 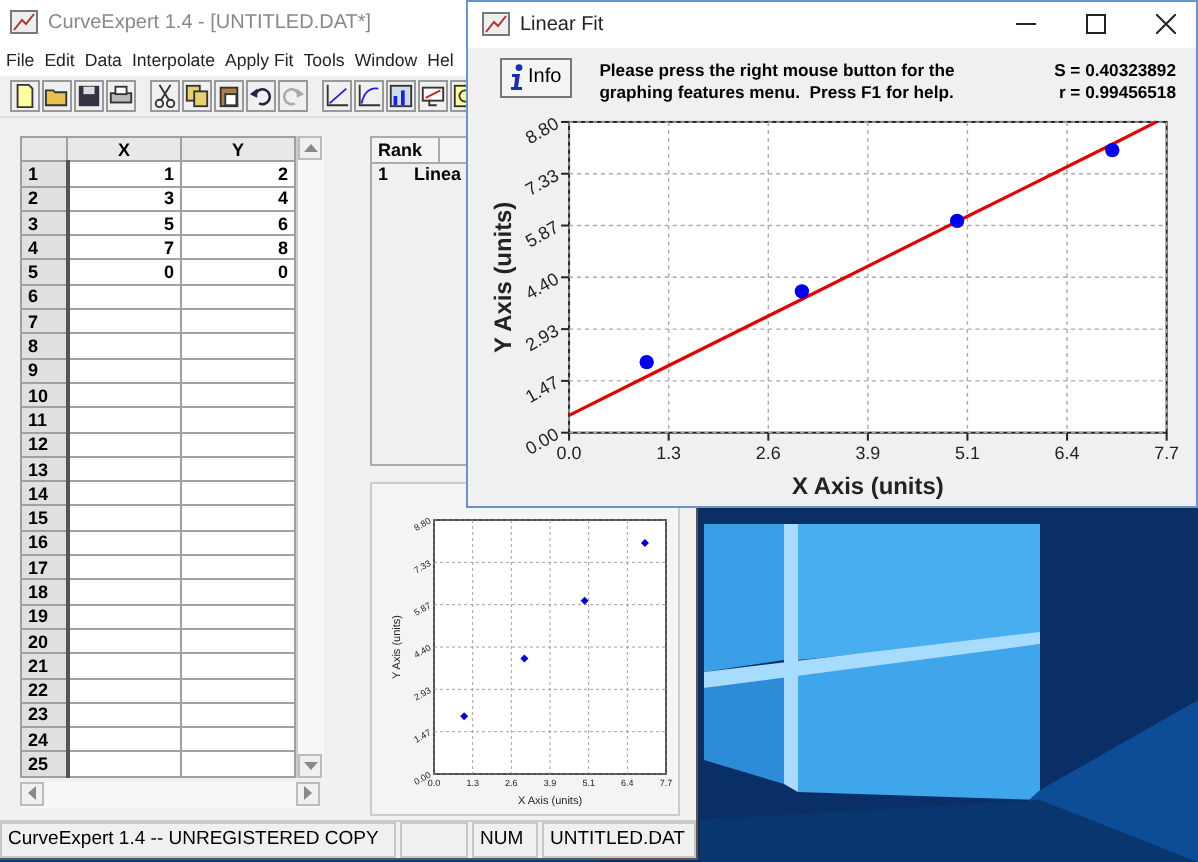 I want to click on column-header: Rank, so click(x=406, y=151).